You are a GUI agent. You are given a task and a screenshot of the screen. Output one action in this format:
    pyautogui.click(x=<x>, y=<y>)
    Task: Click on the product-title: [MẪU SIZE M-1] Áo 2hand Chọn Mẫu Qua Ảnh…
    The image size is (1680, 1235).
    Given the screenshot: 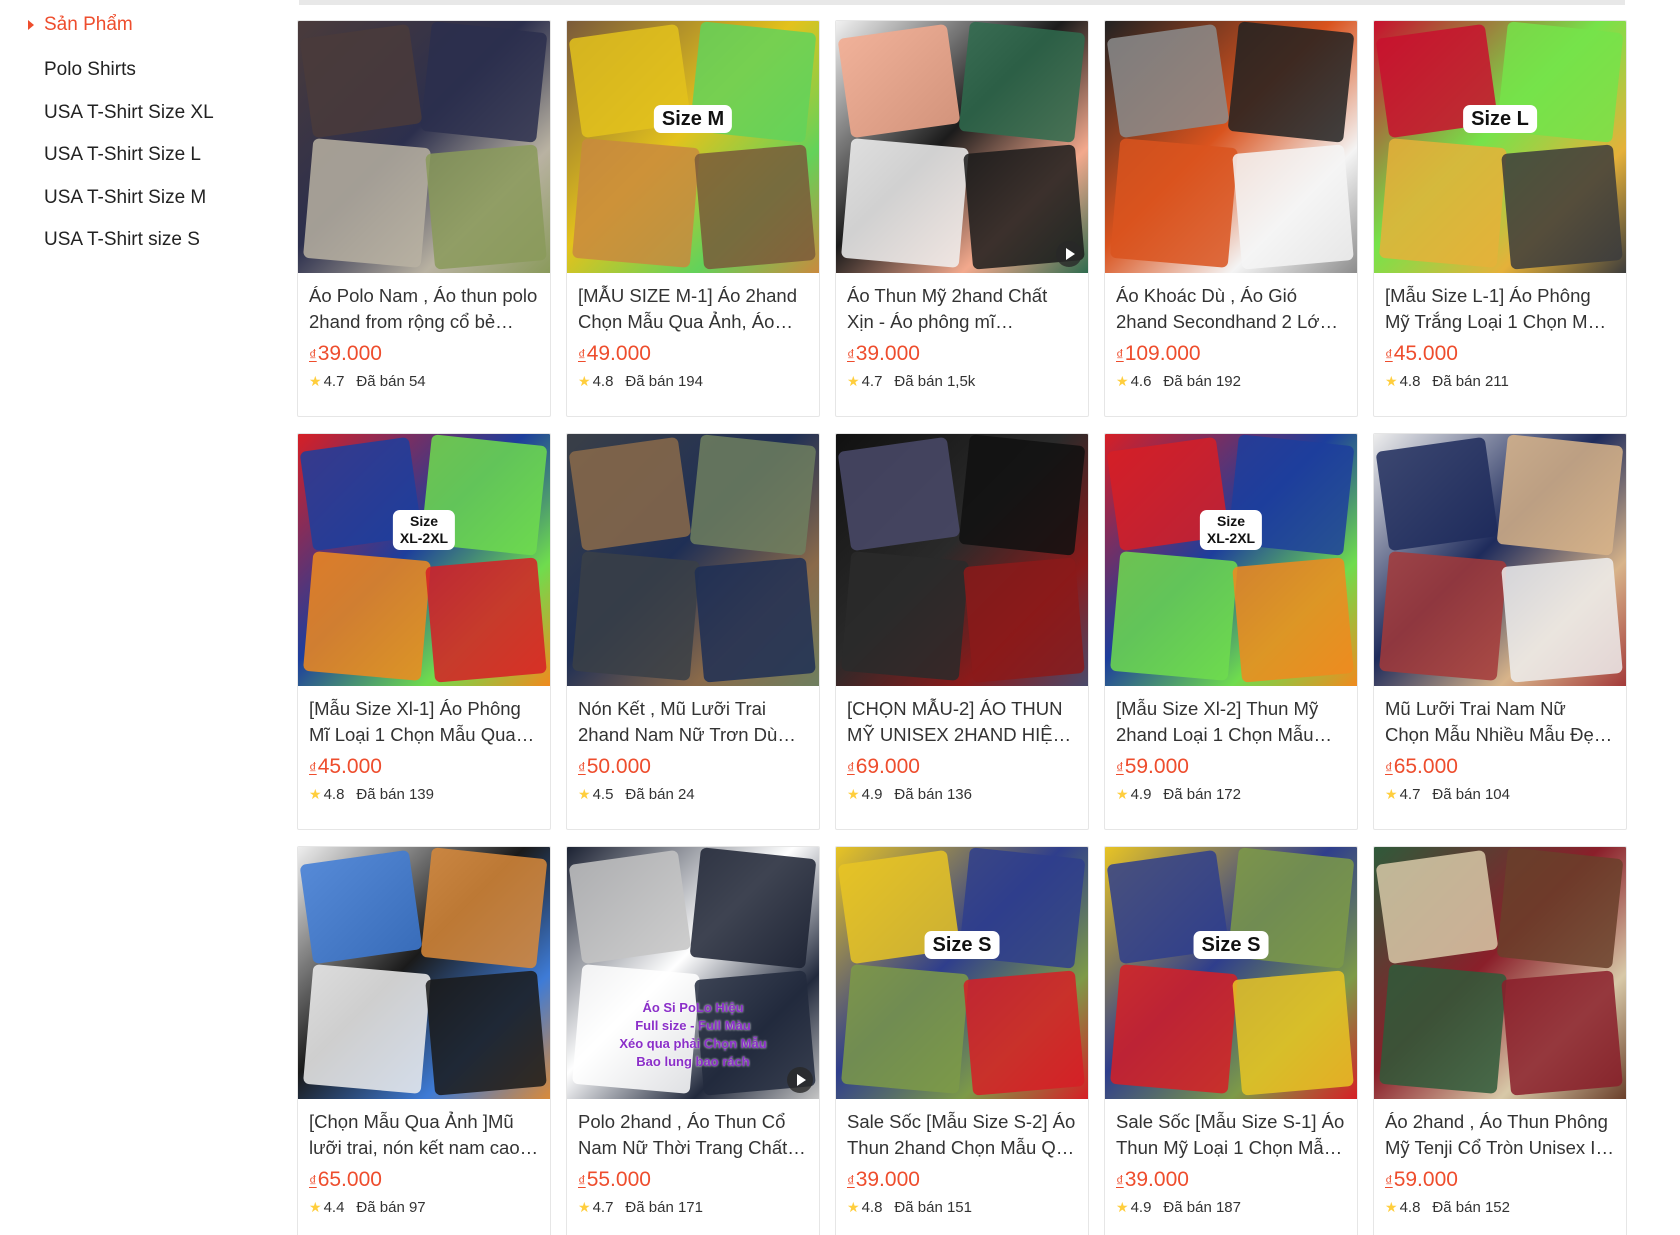 What is the action you would take?
    pyautogui.click(x=693, y=309)
    